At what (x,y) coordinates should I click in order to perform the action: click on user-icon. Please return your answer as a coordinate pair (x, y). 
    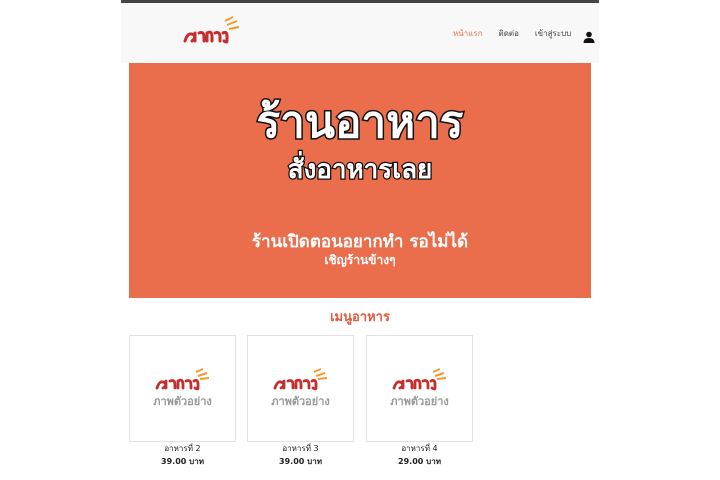
    Looking at the image, I should click on (589, 35).